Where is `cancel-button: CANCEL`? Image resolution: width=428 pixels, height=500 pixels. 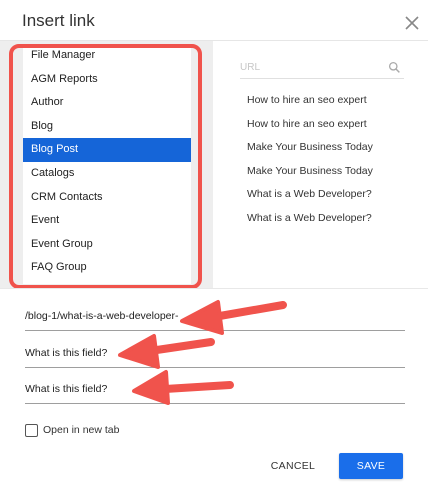
cancel-button: CANCEL is located at coordinates (293, 466).